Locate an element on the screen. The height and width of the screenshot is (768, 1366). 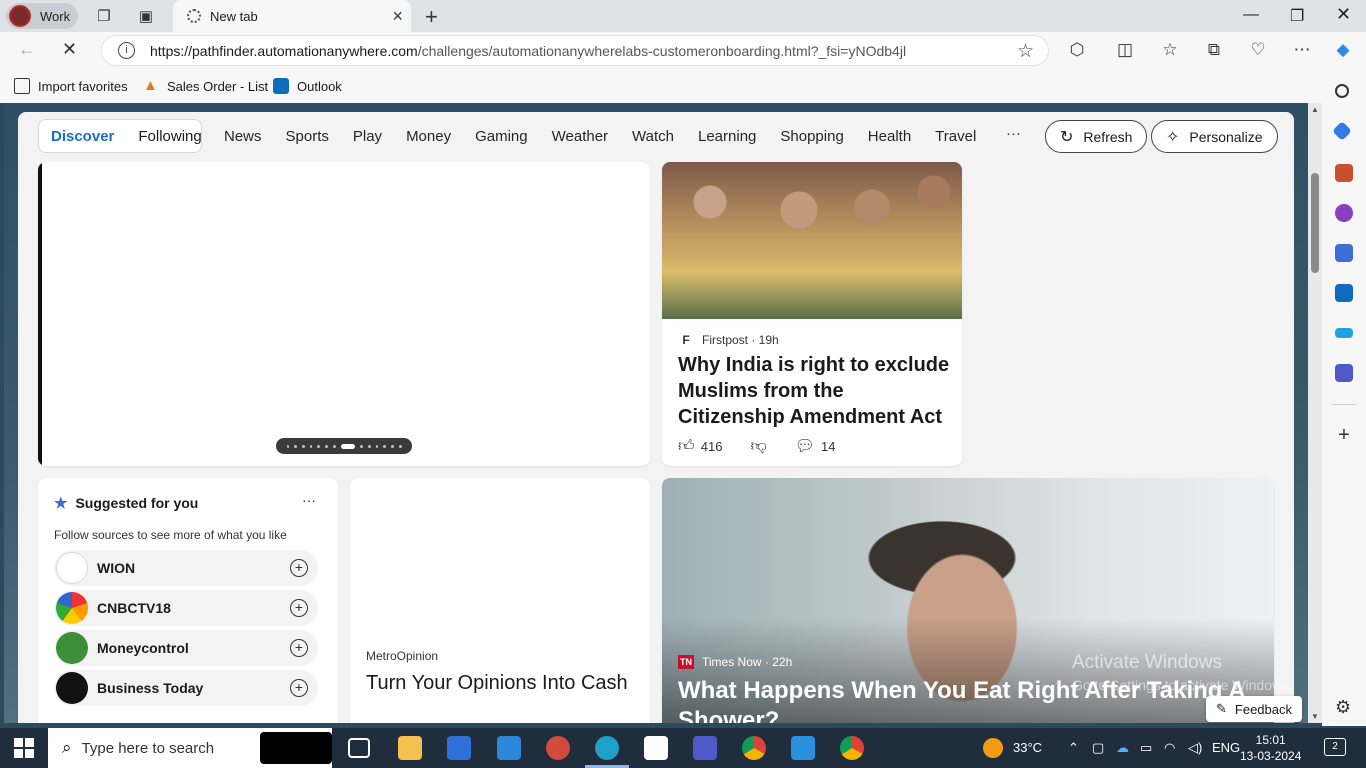
source-row-business-today: Business Today + is located at coordinates (186, 688).